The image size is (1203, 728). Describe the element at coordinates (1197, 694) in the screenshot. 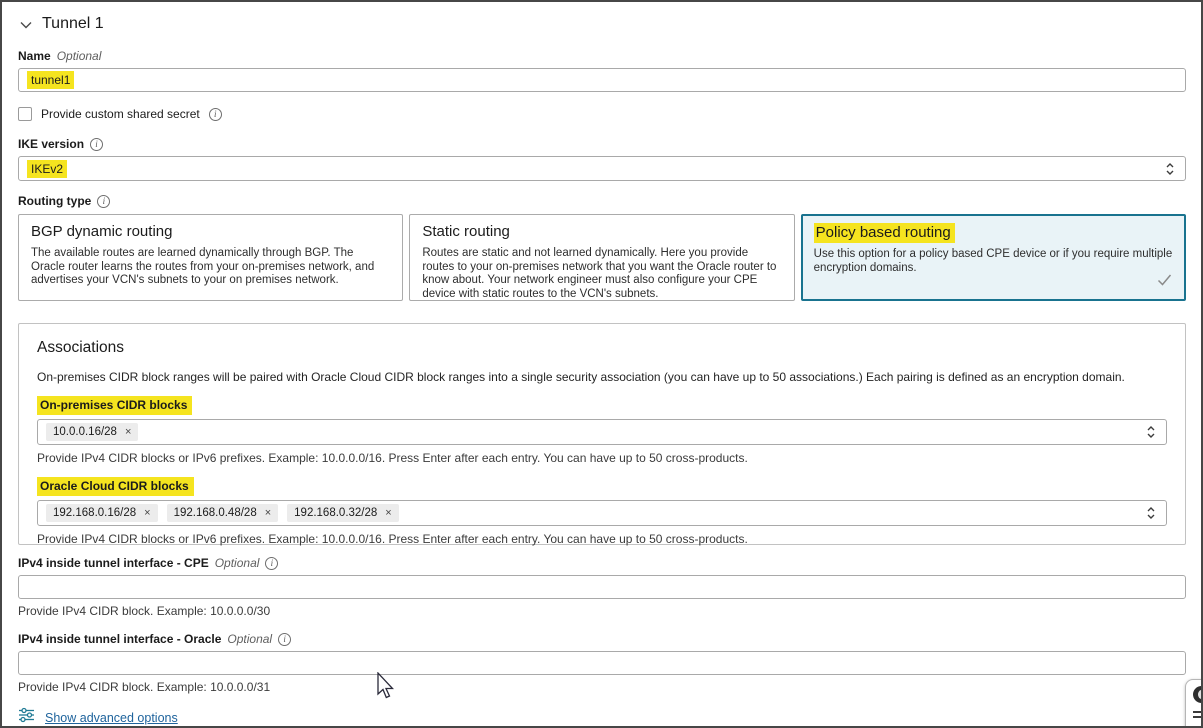

I see `feedback-widget-icon` at that location.